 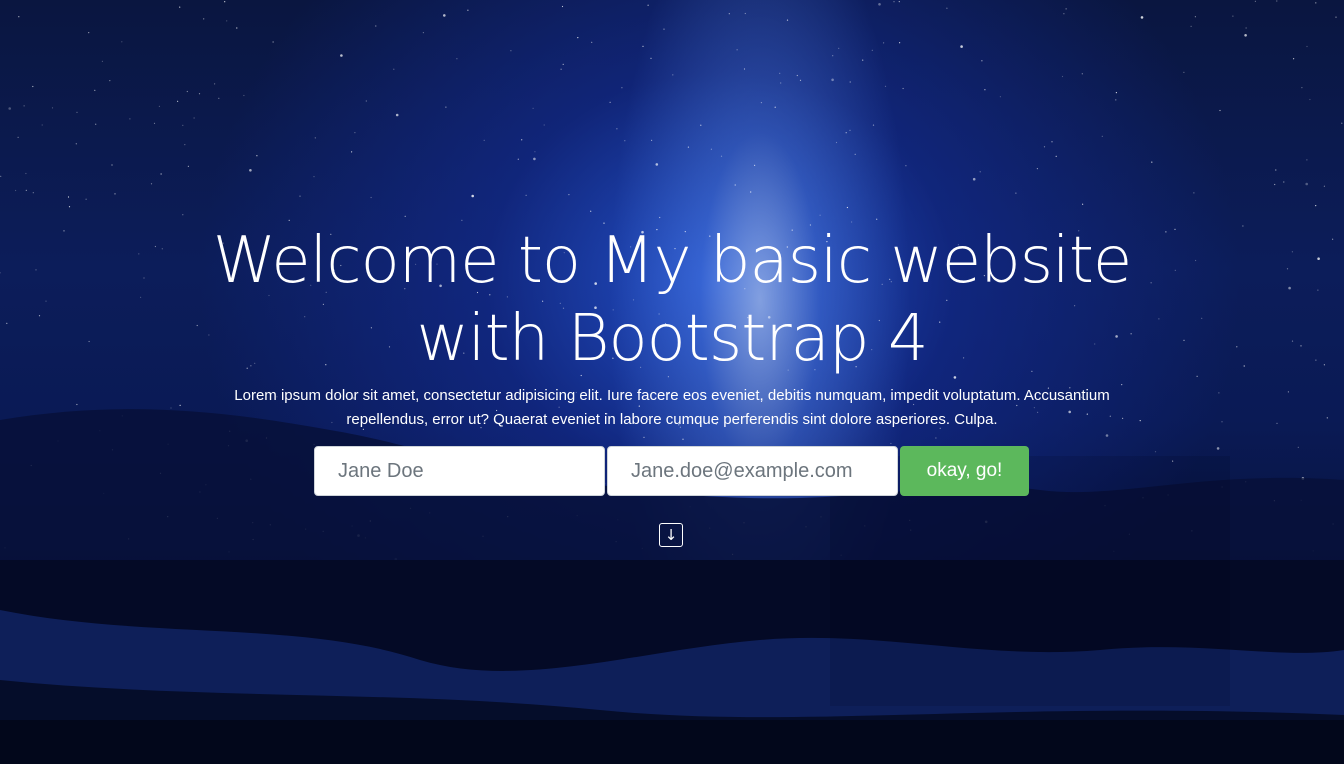 What do you see at coordinates (752, 471) in the screenshot?
I see `email-input` at bounding box center [752, 471].